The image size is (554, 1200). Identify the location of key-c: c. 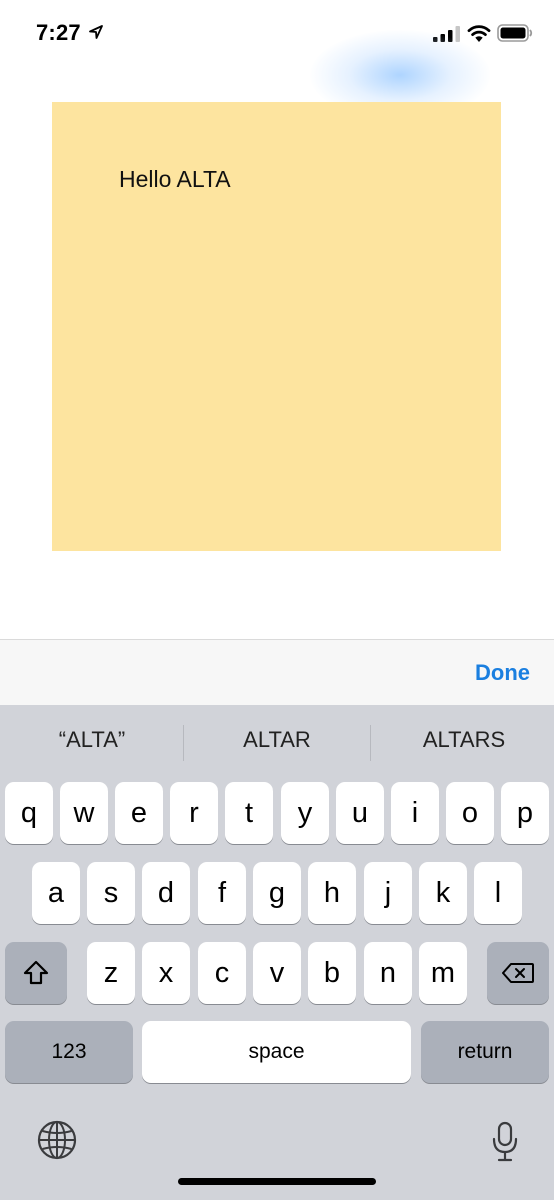
(222, 973).